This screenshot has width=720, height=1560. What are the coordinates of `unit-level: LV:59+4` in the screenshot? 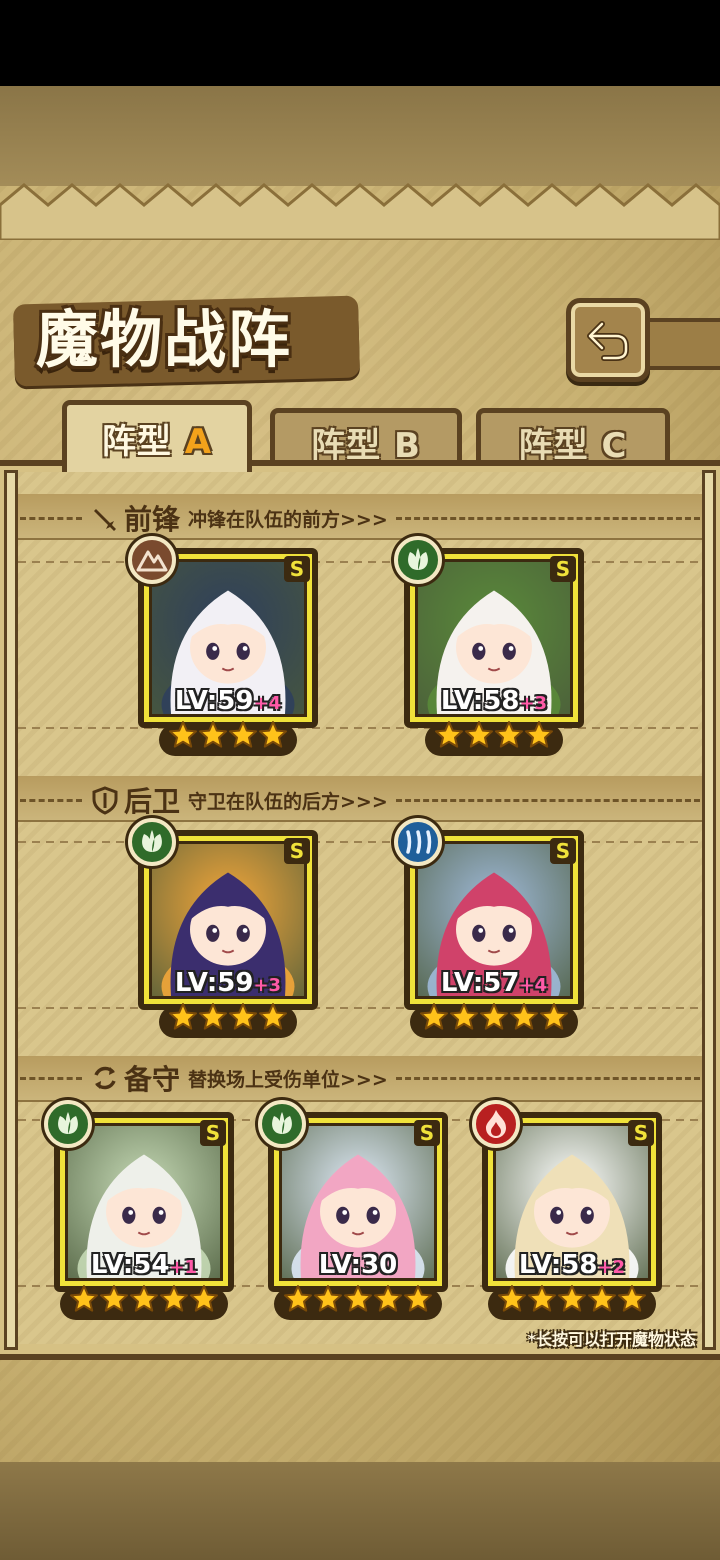 It's located at (228, 701).